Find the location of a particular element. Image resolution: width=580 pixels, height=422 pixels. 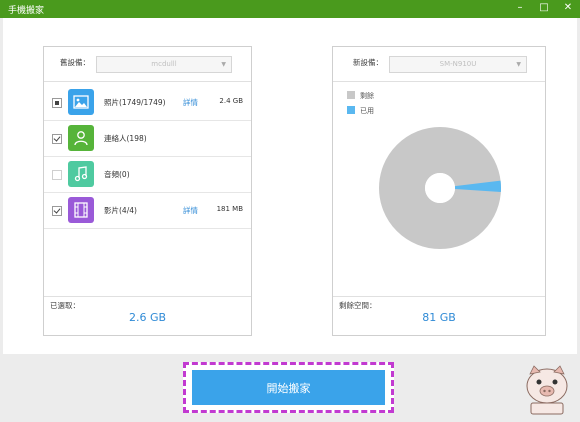

music-icon is located at coordinates (81, 174).